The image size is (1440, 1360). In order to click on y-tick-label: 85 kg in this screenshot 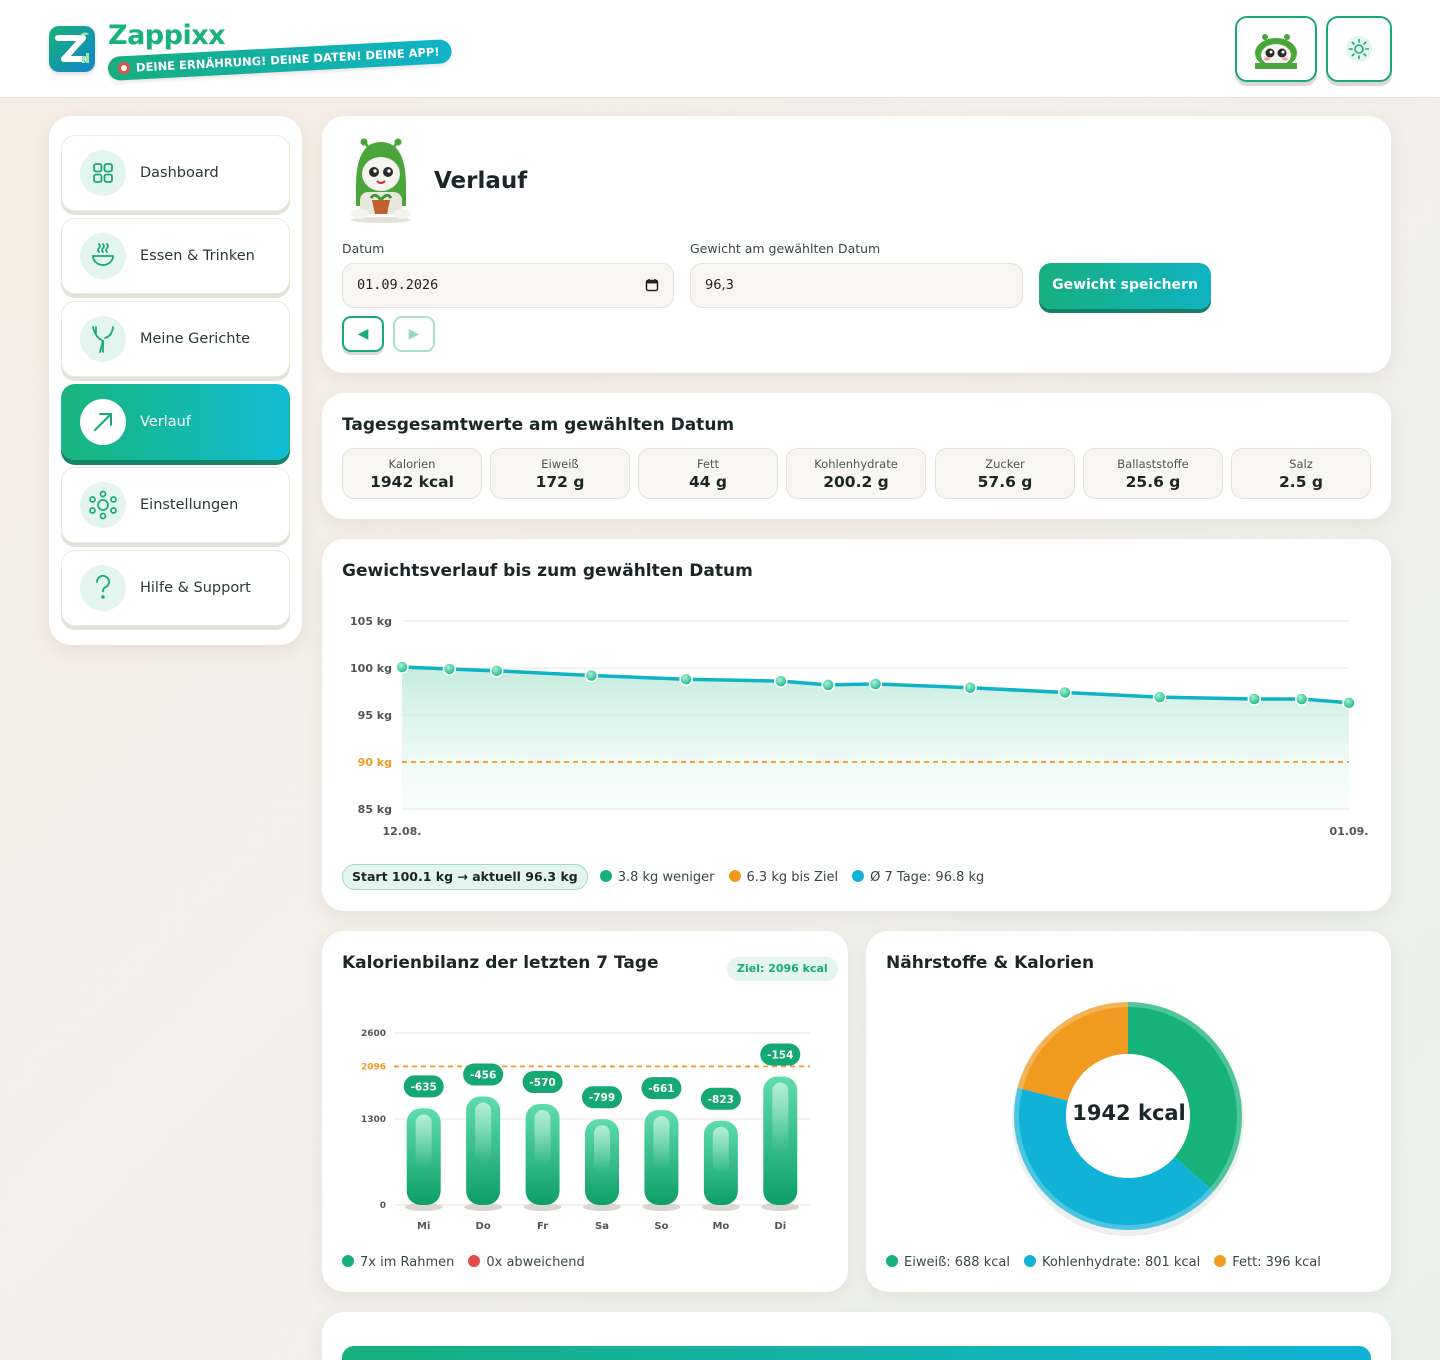, I will do `click(375, 809)`.